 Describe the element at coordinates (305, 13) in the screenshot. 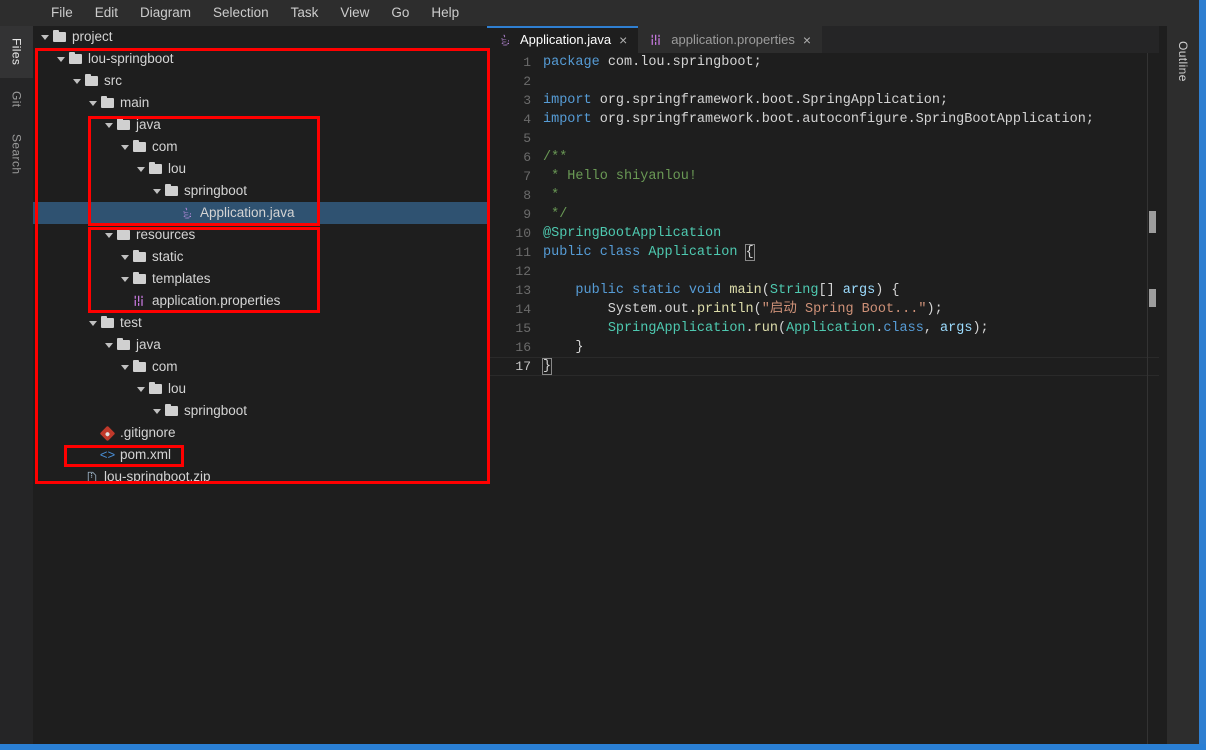

I see `menu-item-task: Task` at that location.